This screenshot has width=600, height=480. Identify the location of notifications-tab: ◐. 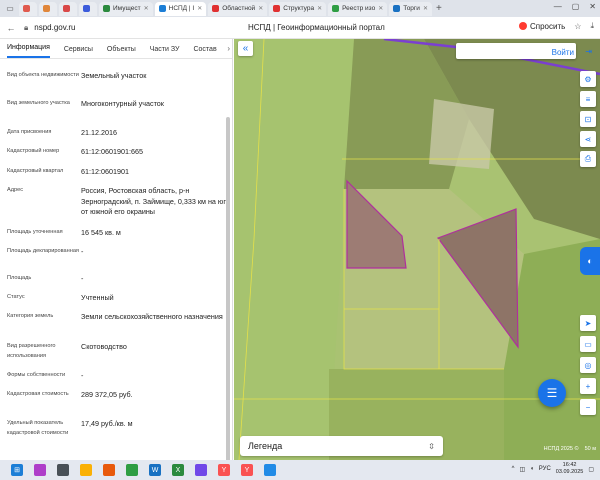
(590, 261).